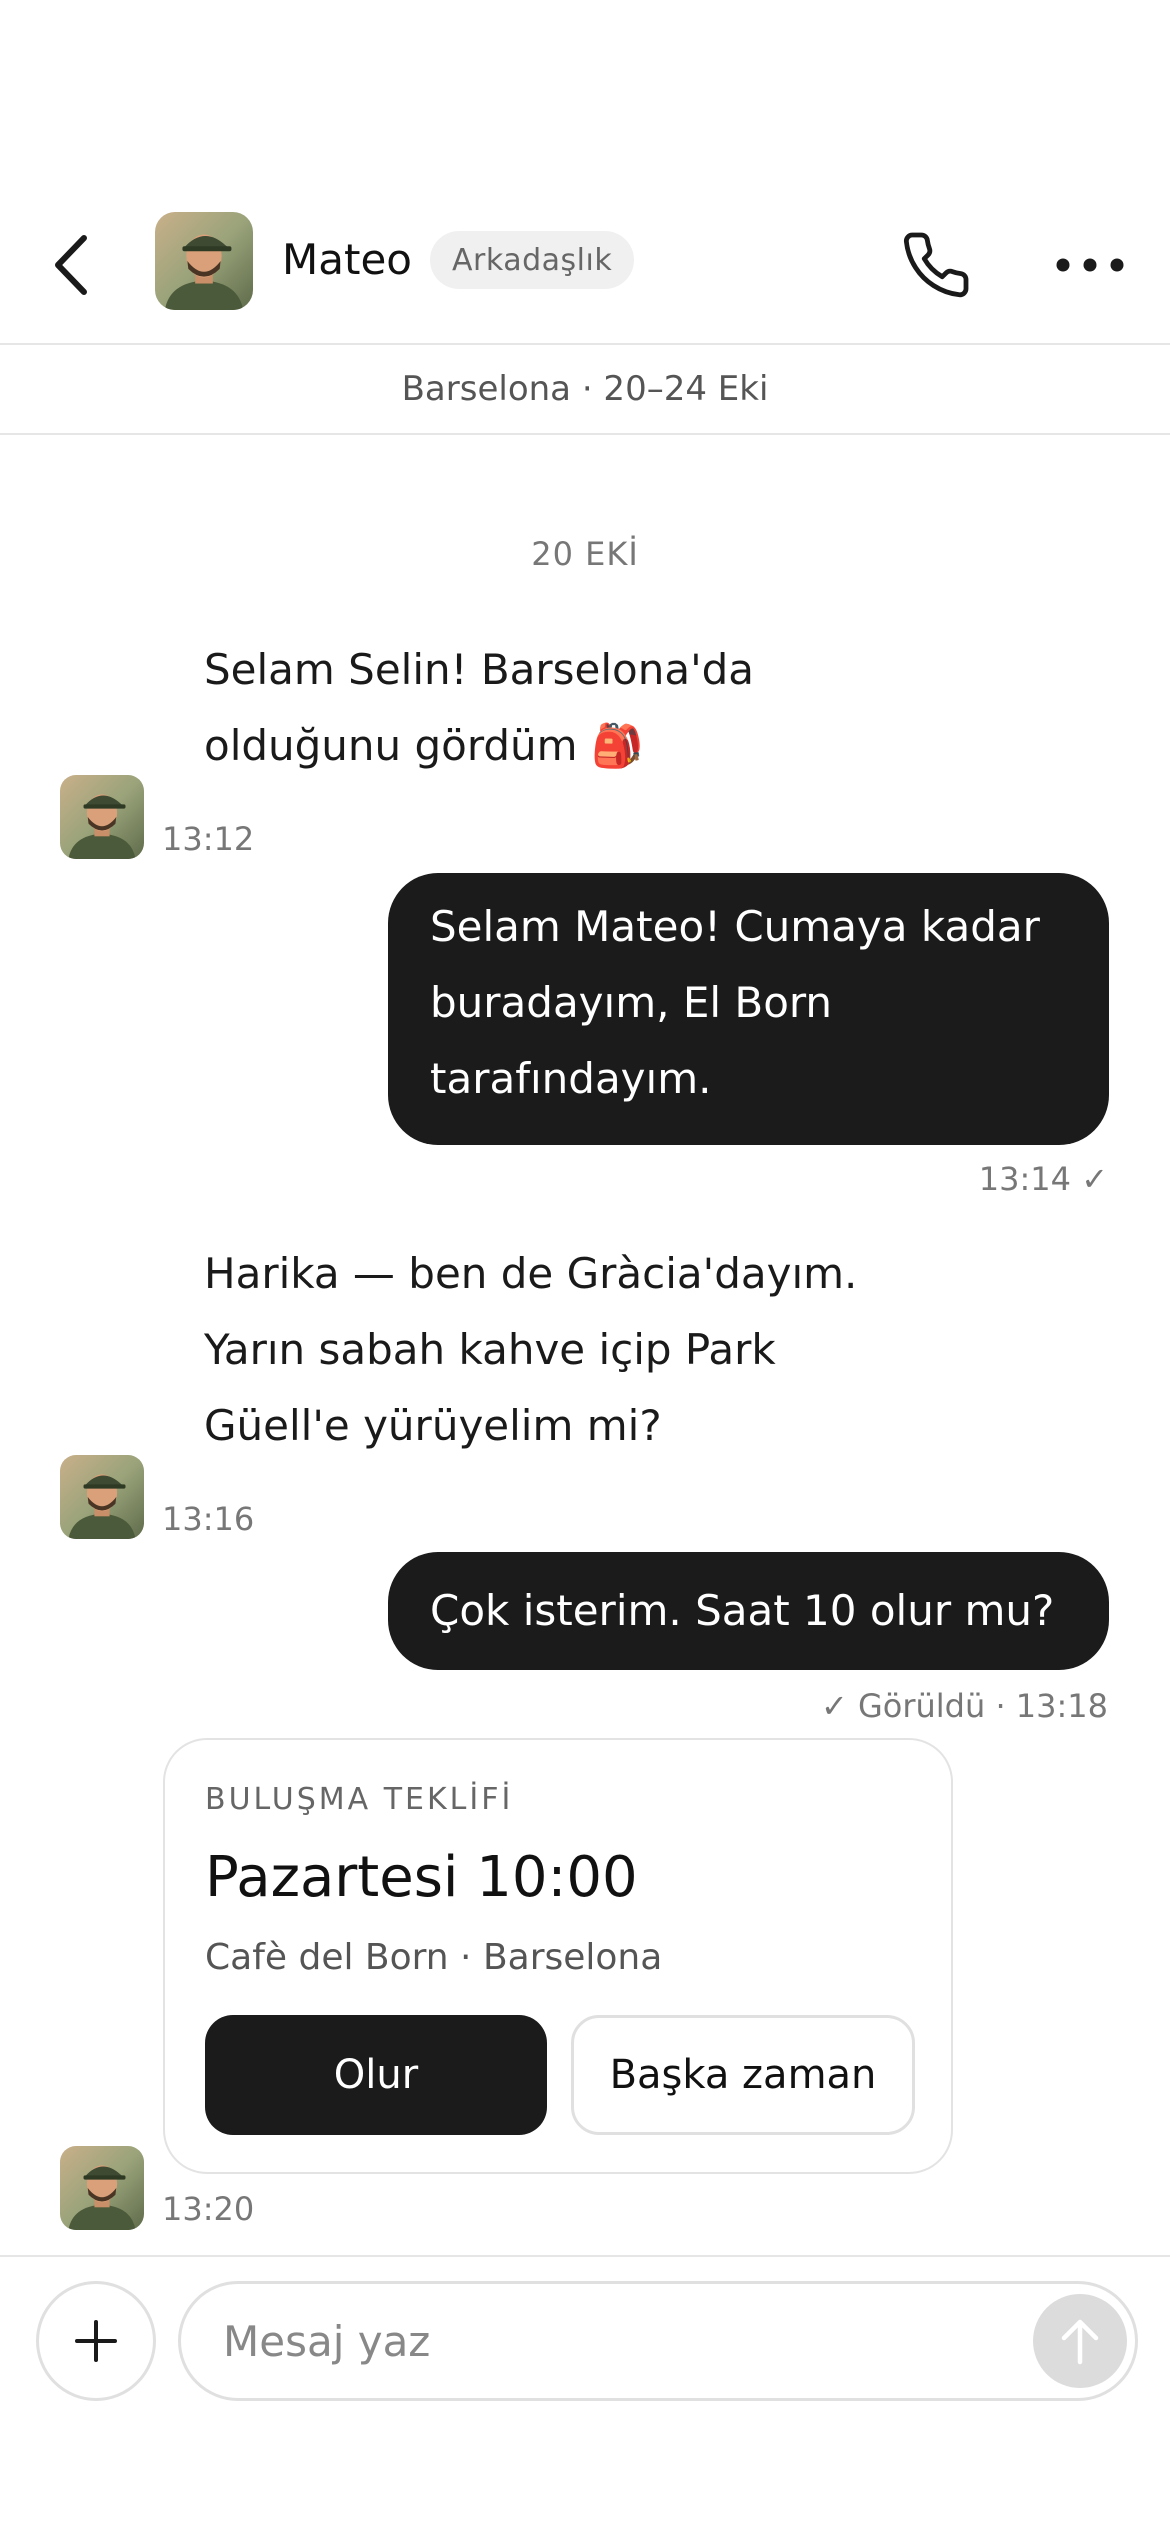  Describe the element at coordinates (735, 926) in the screenshot. I see `message-line: Selam Mateo! Cumaya kadar` at that location.